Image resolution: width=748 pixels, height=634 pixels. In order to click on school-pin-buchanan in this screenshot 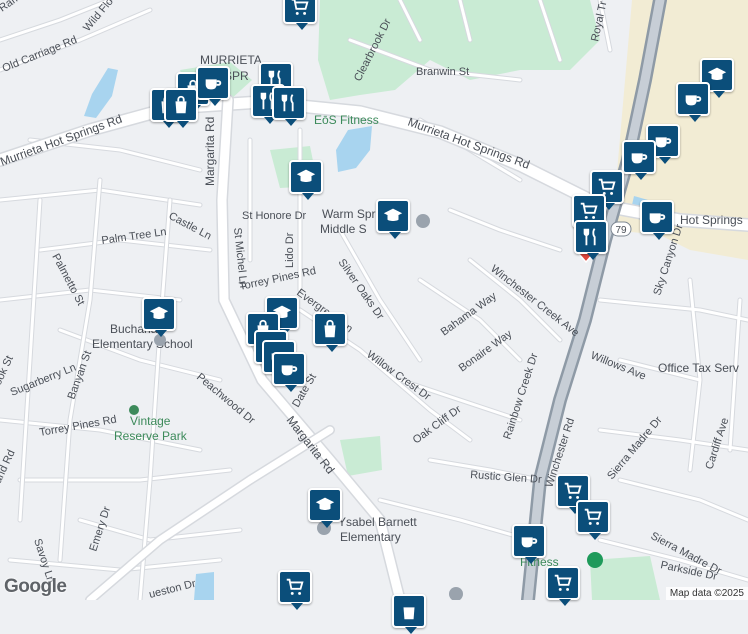, I will do `click(159, 317)`.